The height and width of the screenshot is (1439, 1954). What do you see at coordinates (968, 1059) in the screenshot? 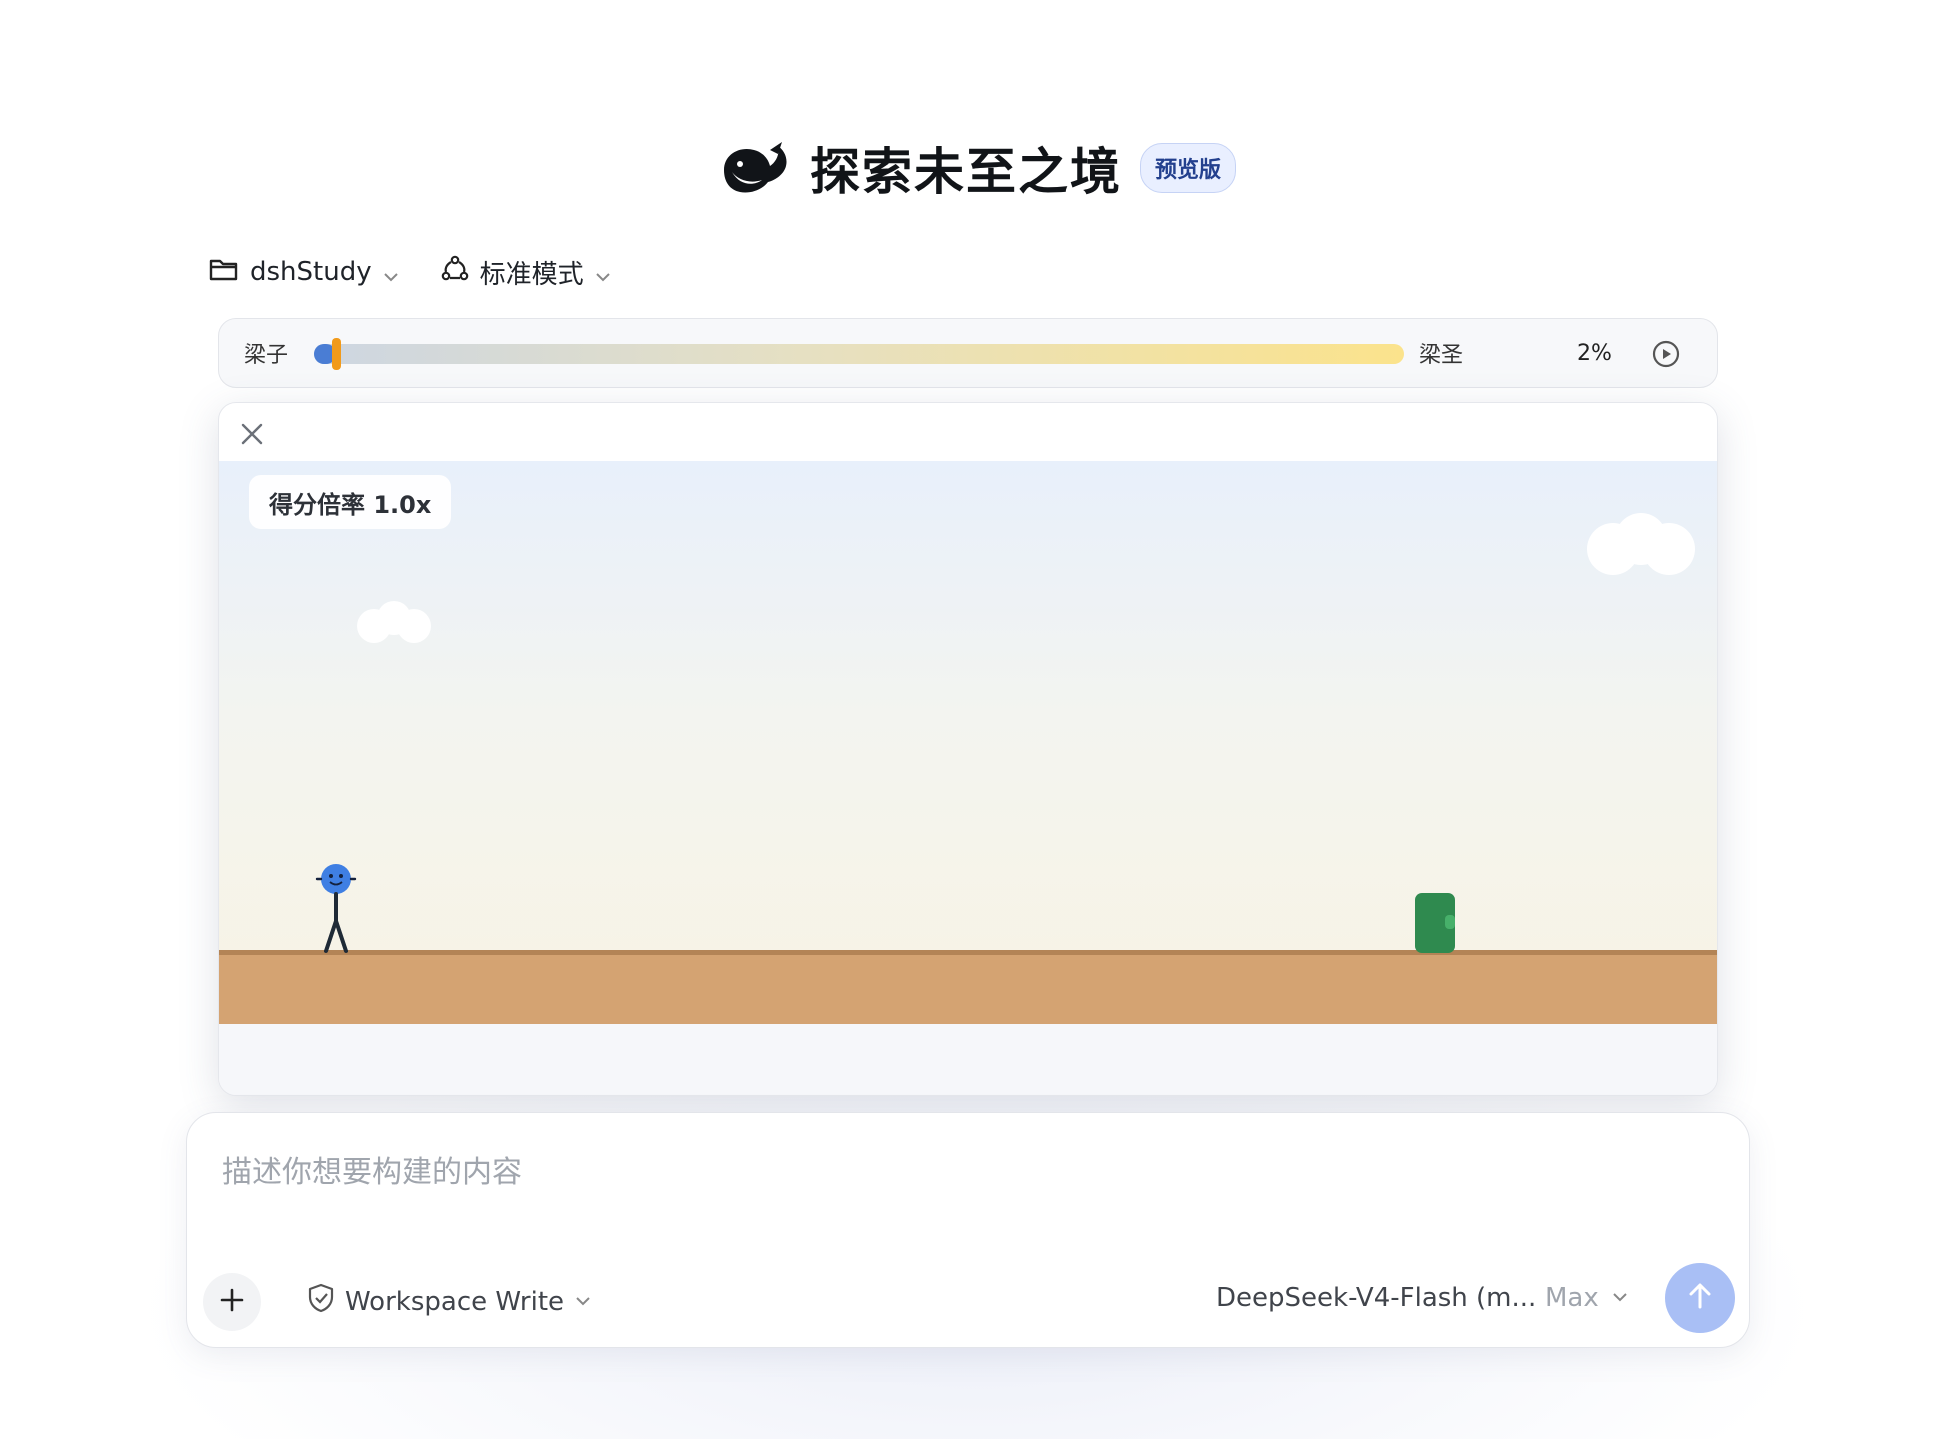
I see `panel-footer` at bounding box center [968, 1059].